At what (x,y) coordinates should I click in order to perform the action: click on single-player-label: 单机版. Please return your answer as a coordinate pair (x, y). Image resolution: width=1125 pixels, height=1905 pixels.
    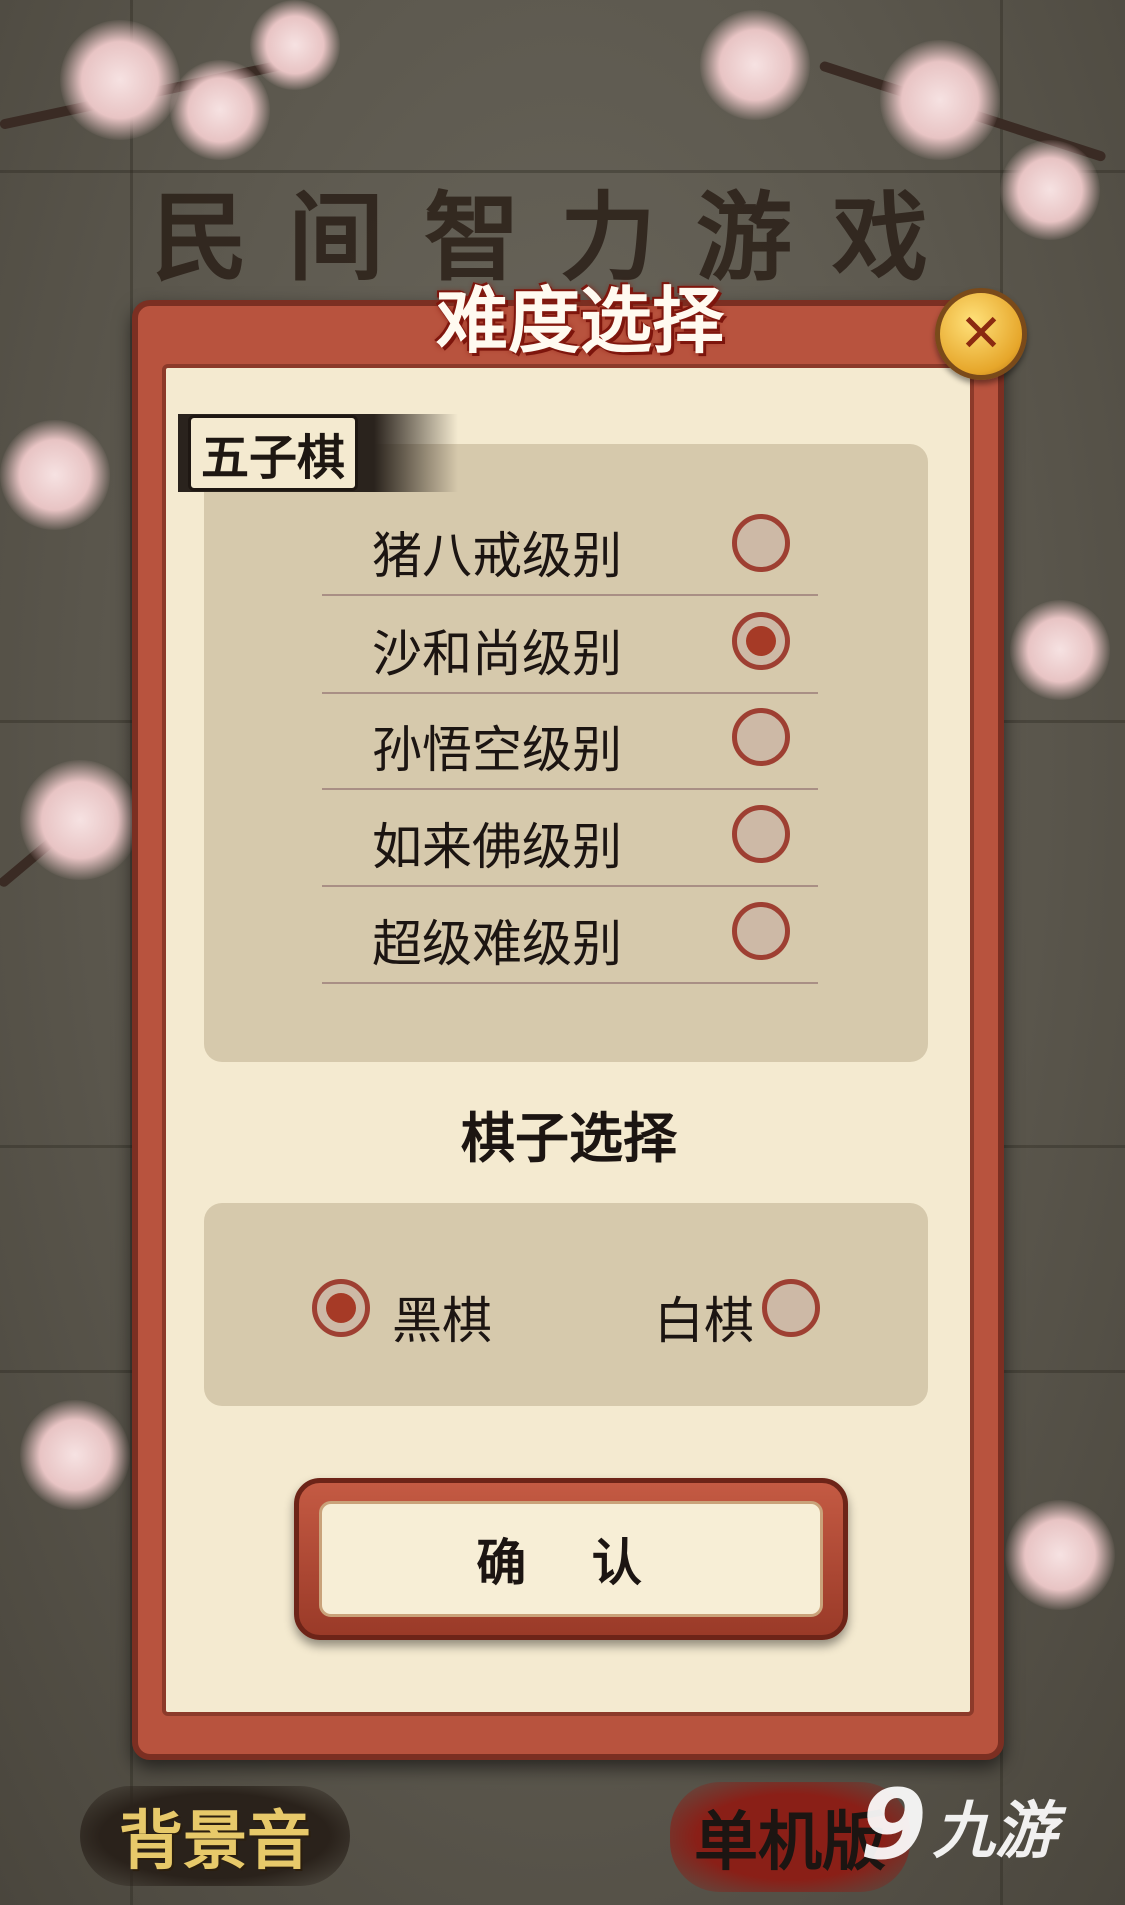
    Looking at the image, I should click on (790, 1842).